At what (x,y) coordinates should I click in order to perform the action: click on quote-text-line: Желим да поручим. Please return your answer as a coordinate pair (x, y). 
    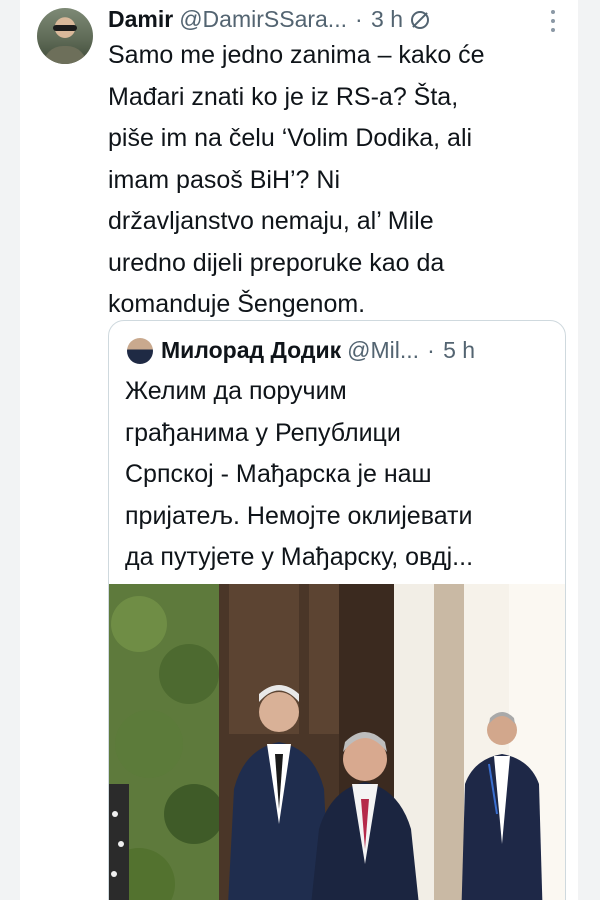
    Looking at the image, I should click on (236, 391).